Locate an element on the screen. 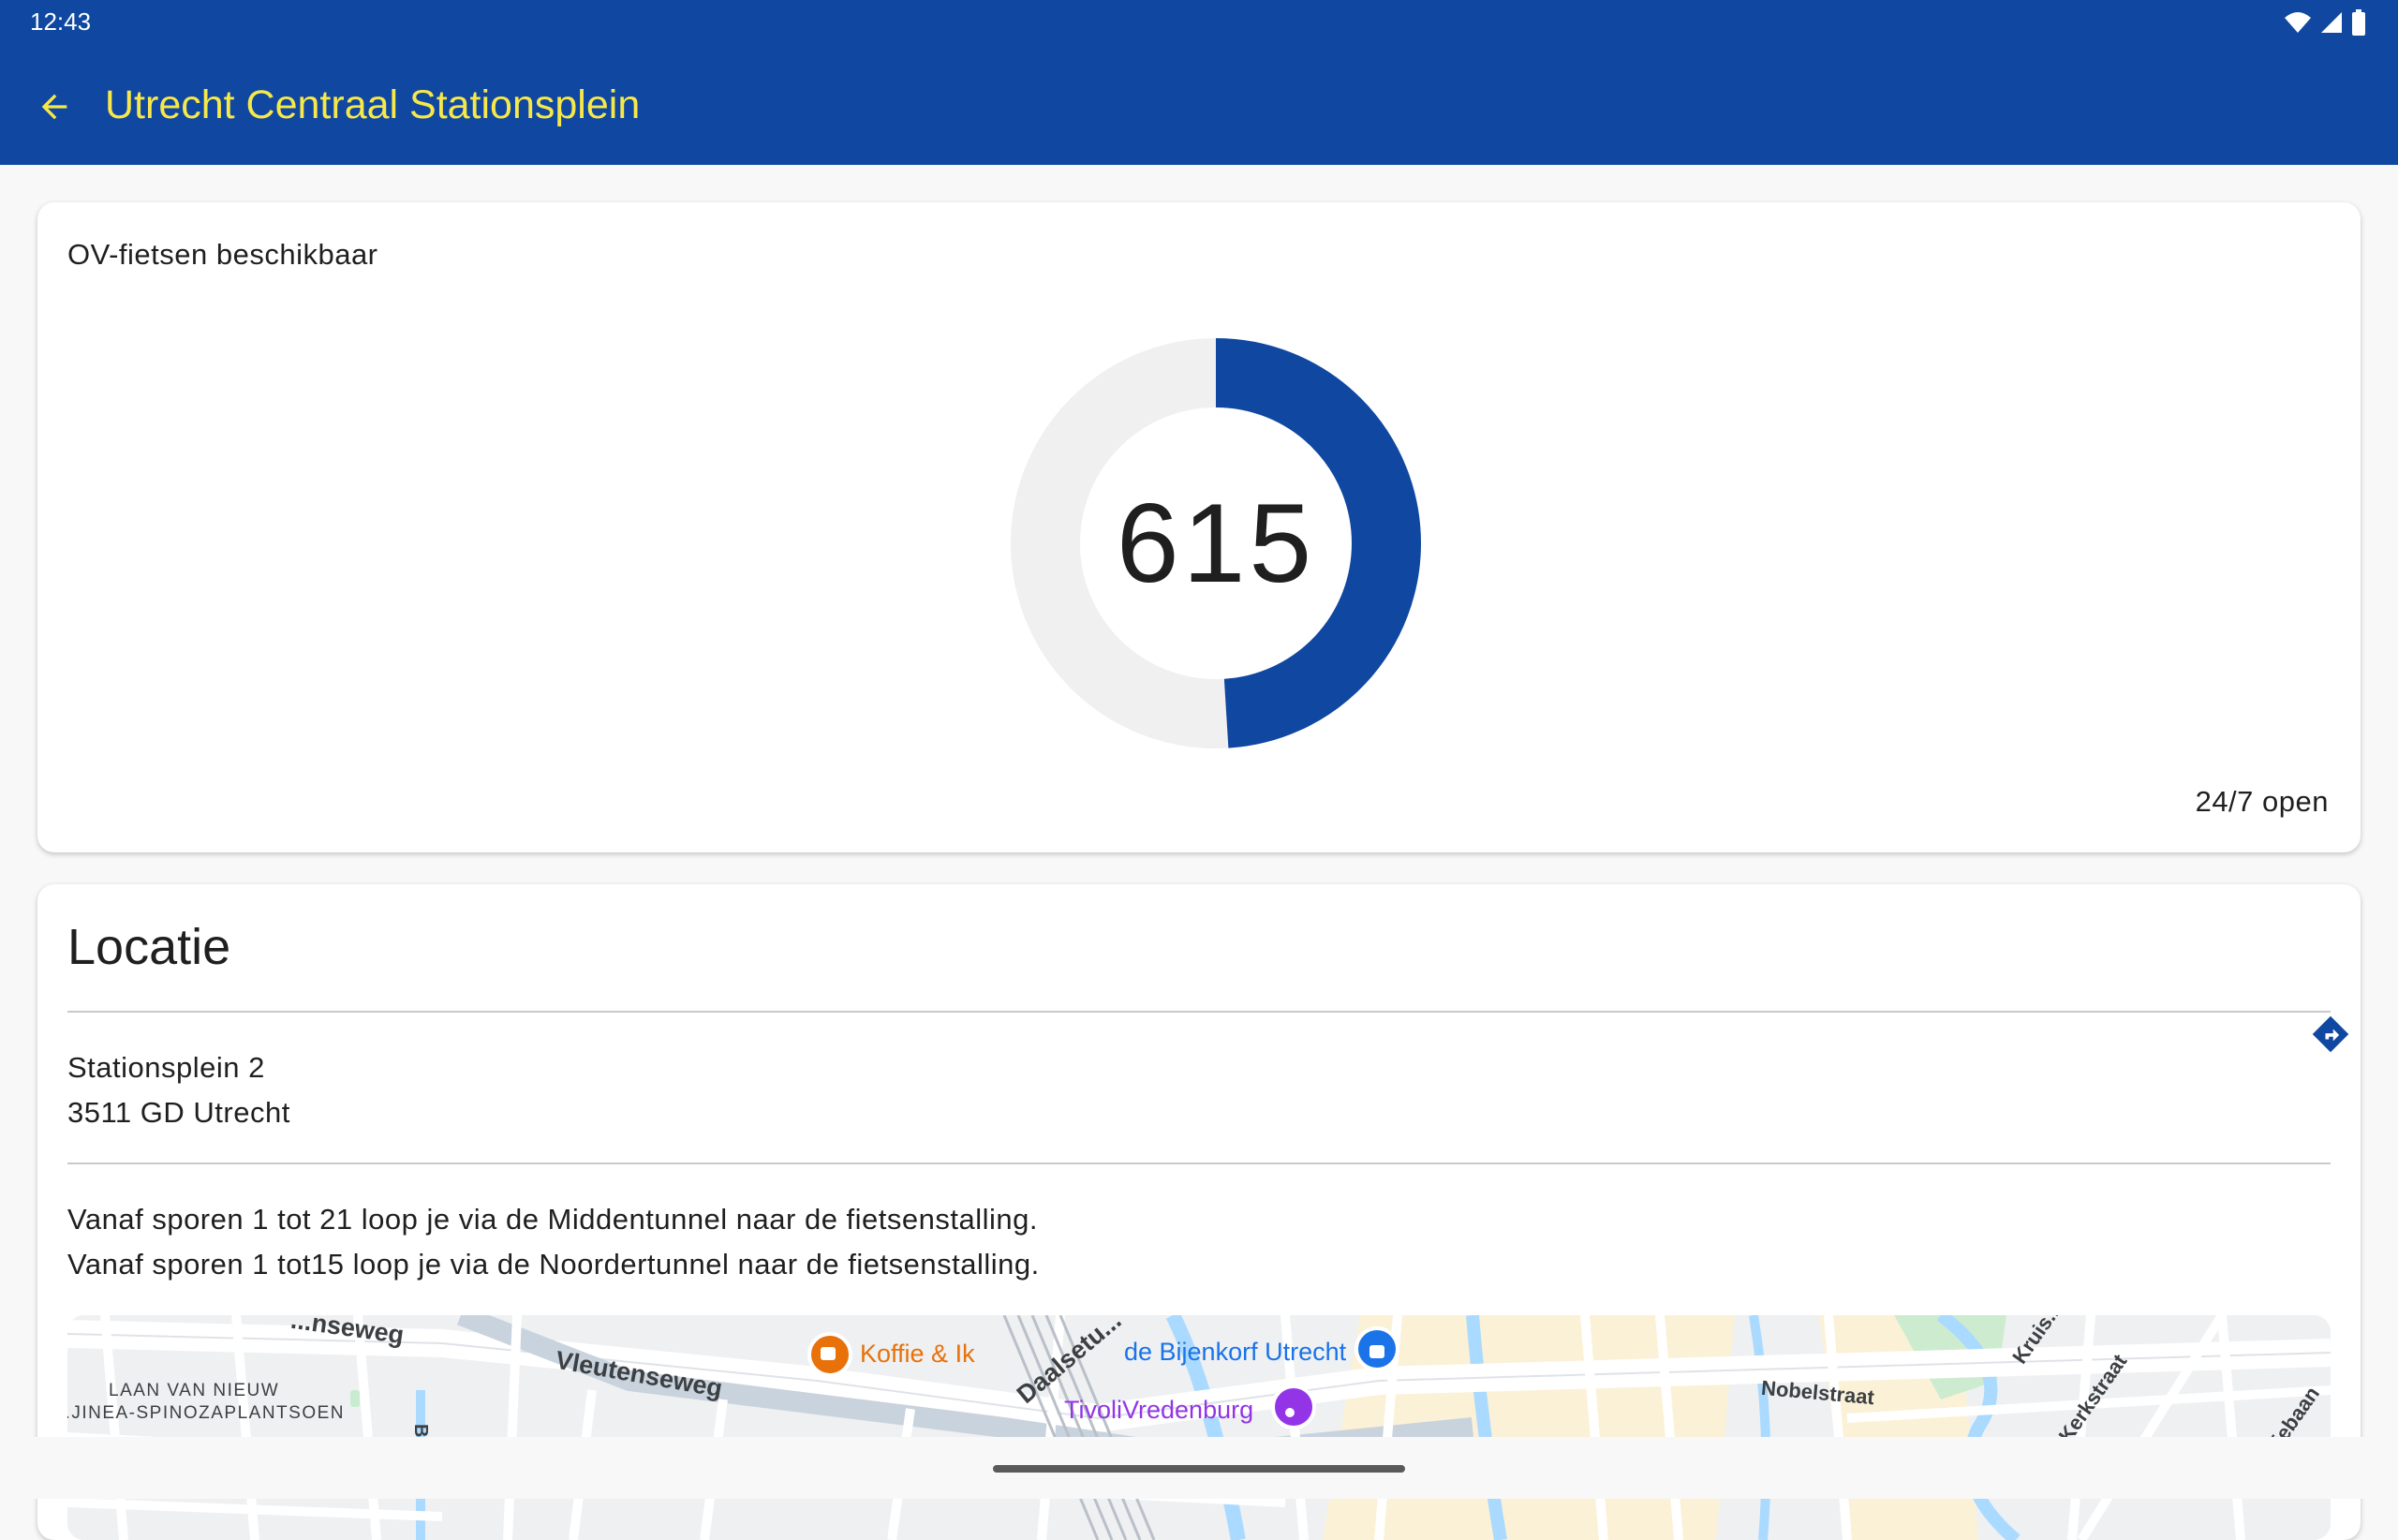  map-poi-store: de Bijenkorf Utrecht is located at coordinates (1235, 1352).